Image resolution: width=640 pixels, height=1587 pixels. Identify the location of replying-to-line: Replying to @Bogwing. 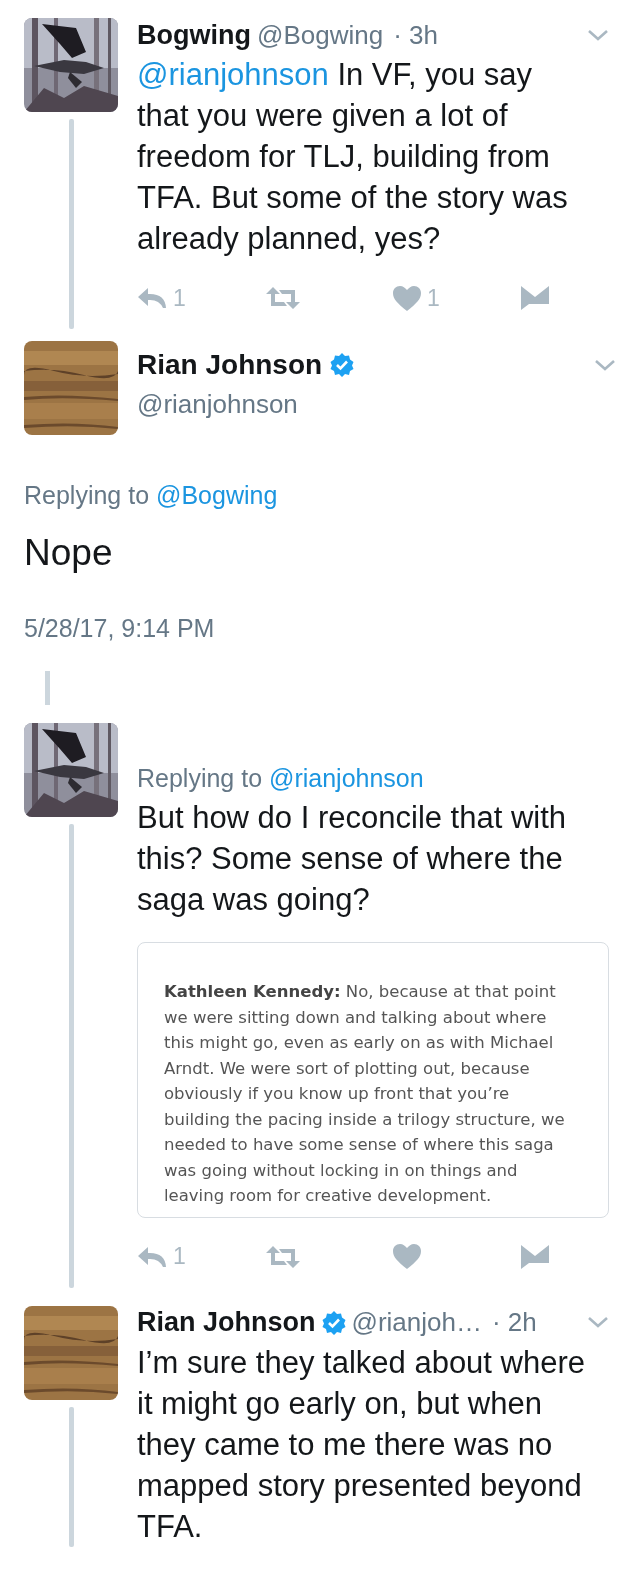
(151, 495).